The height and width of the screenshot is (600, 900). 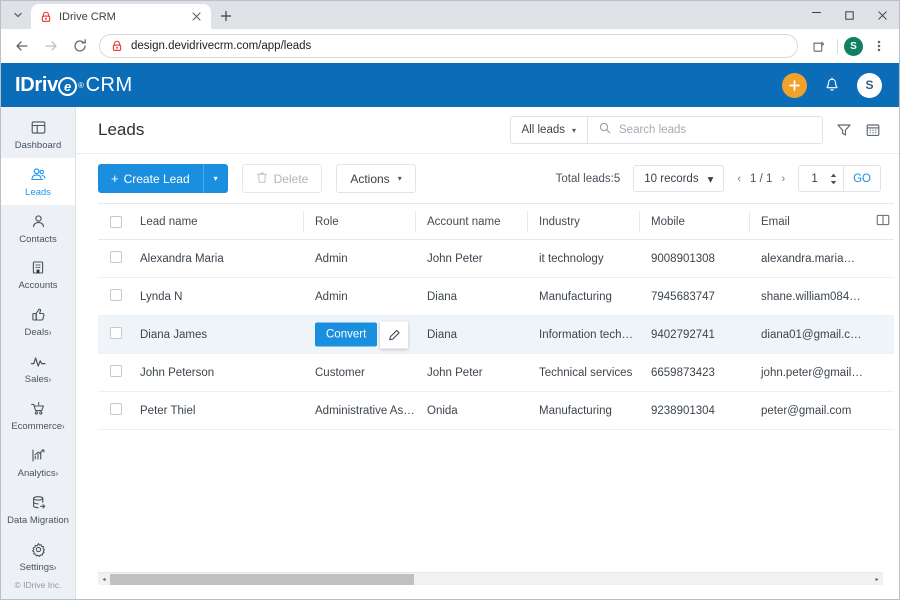 What do you see at coordinates (215, 334) in the screenshot?
I see `cell-lead-name: Diana James` at bounding box center [215, 334].